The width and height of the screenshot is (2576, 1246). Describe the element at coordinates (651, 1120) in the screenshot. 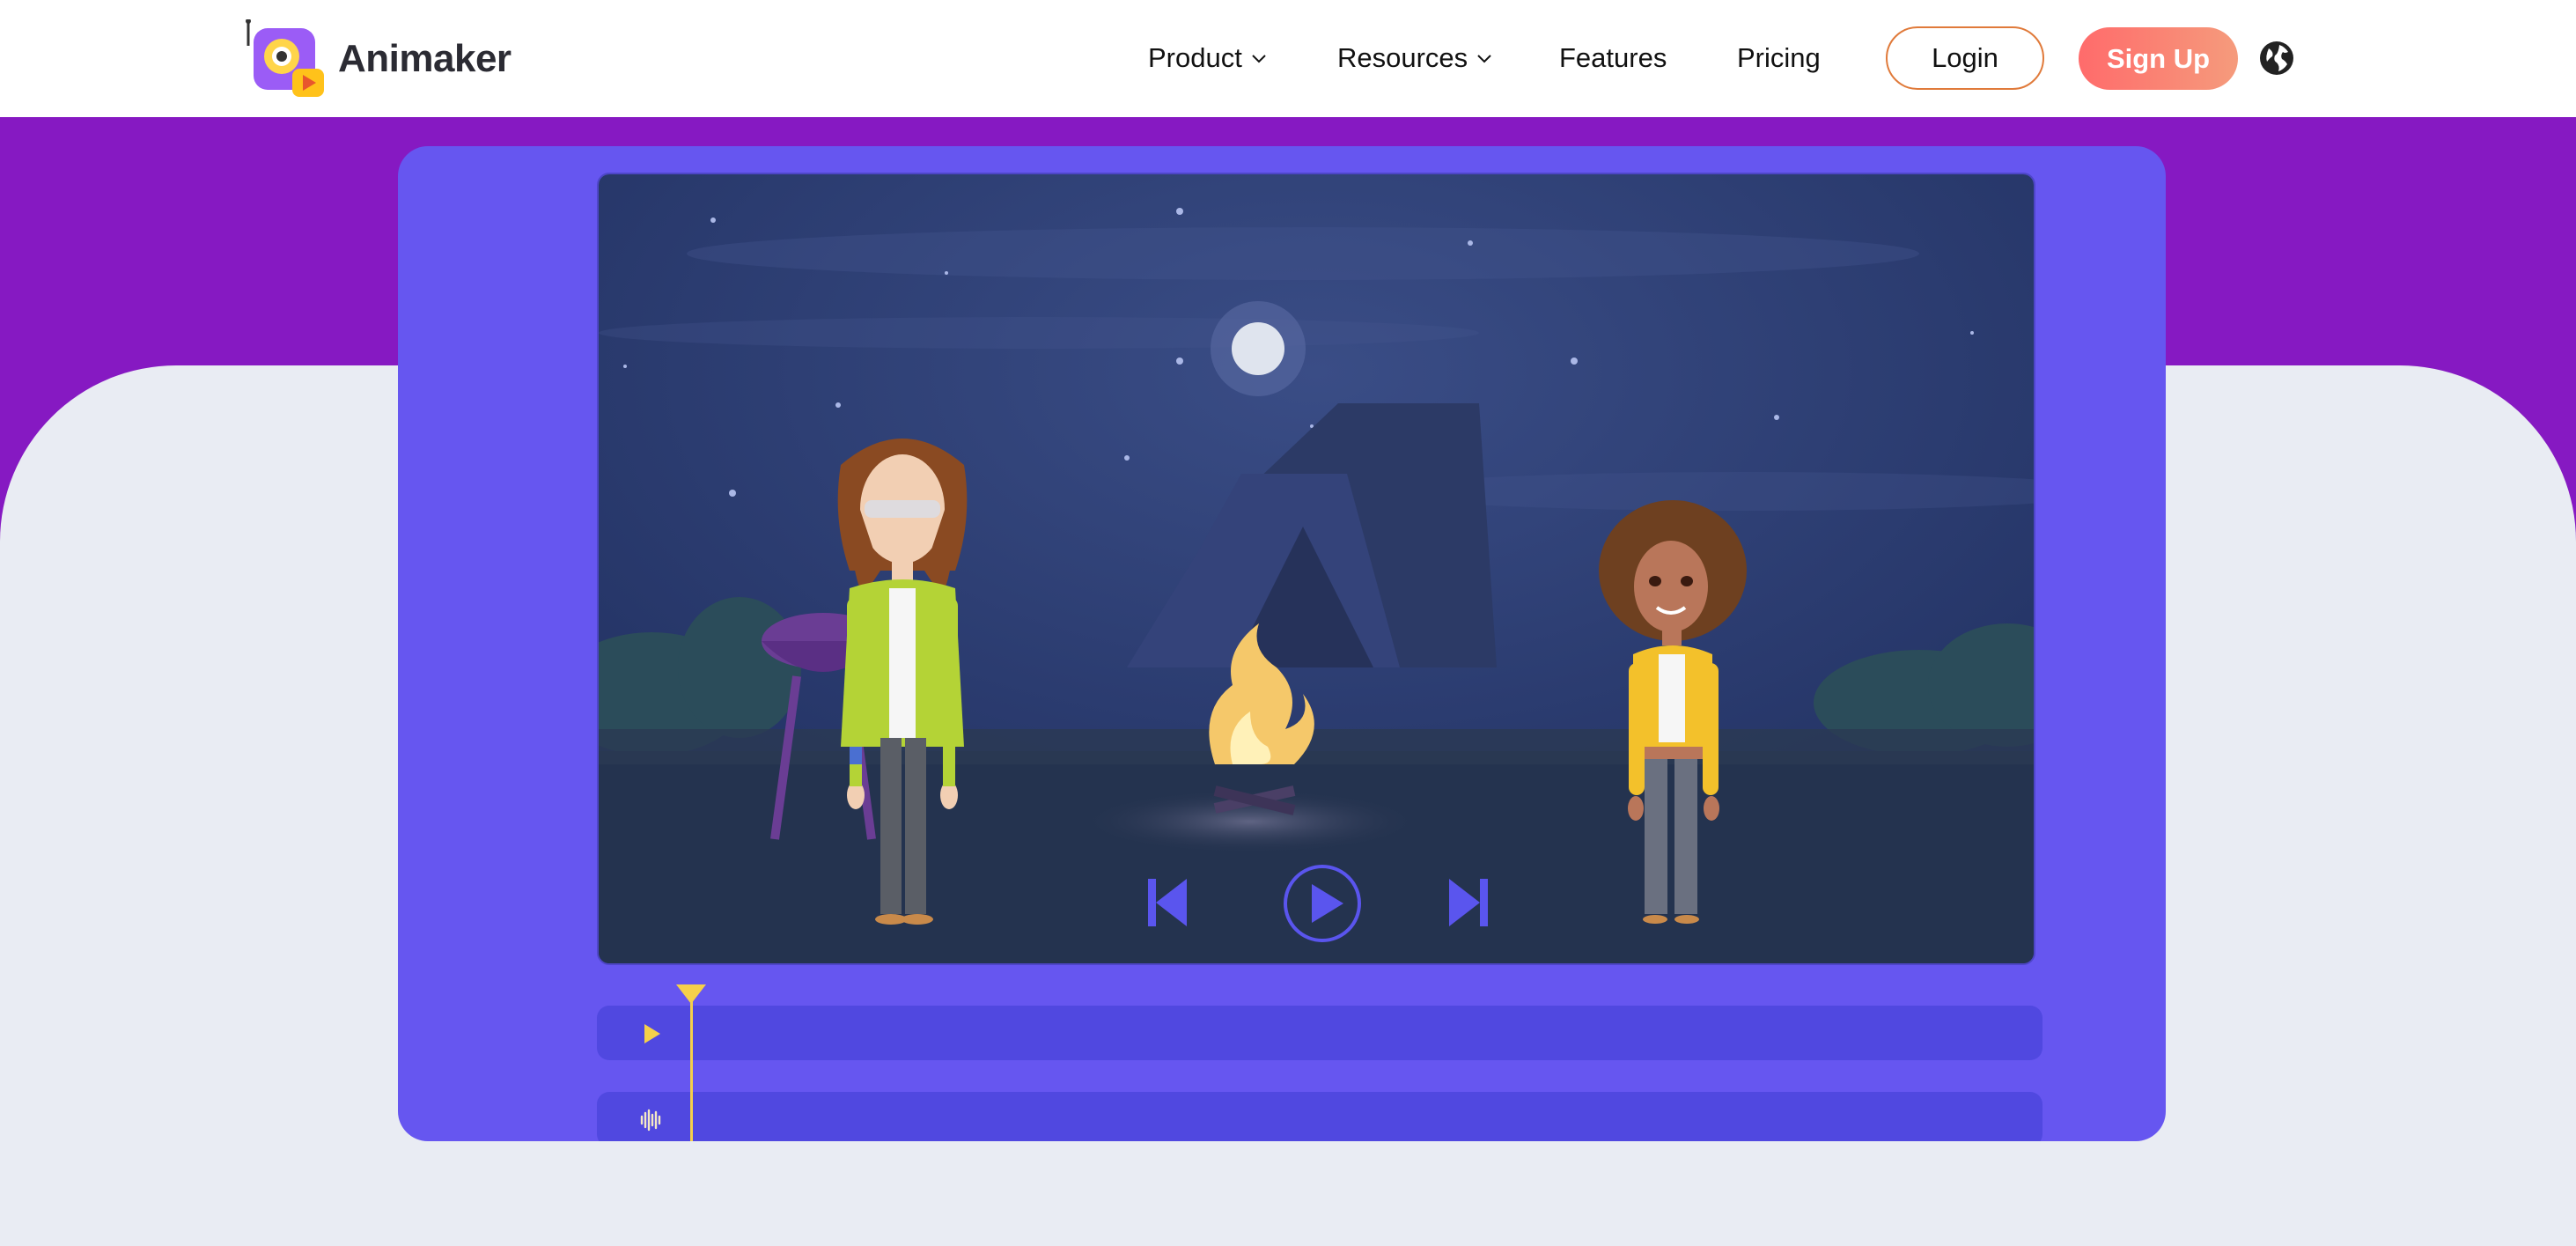

I see `audio-track-icon` at that location.